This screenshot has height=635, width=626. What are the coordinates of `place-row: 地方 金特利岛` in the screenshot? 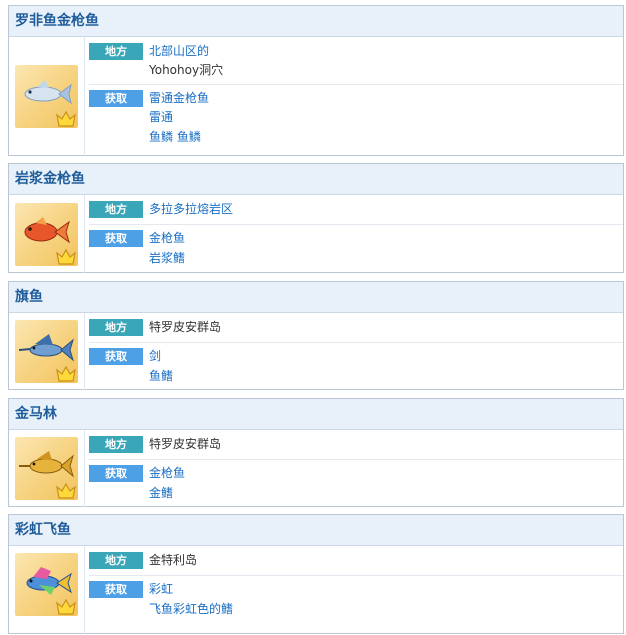 It's located at (356, 559).